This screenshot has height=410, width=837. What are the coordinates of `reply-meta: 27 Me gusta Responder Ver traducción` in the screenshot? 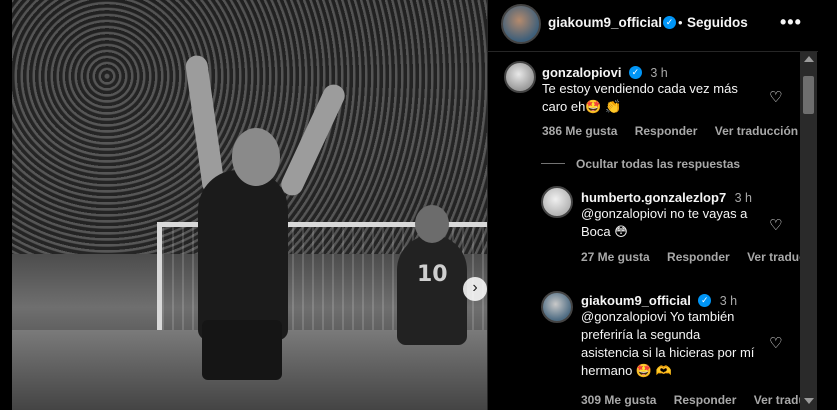 It's located at (692, 257).